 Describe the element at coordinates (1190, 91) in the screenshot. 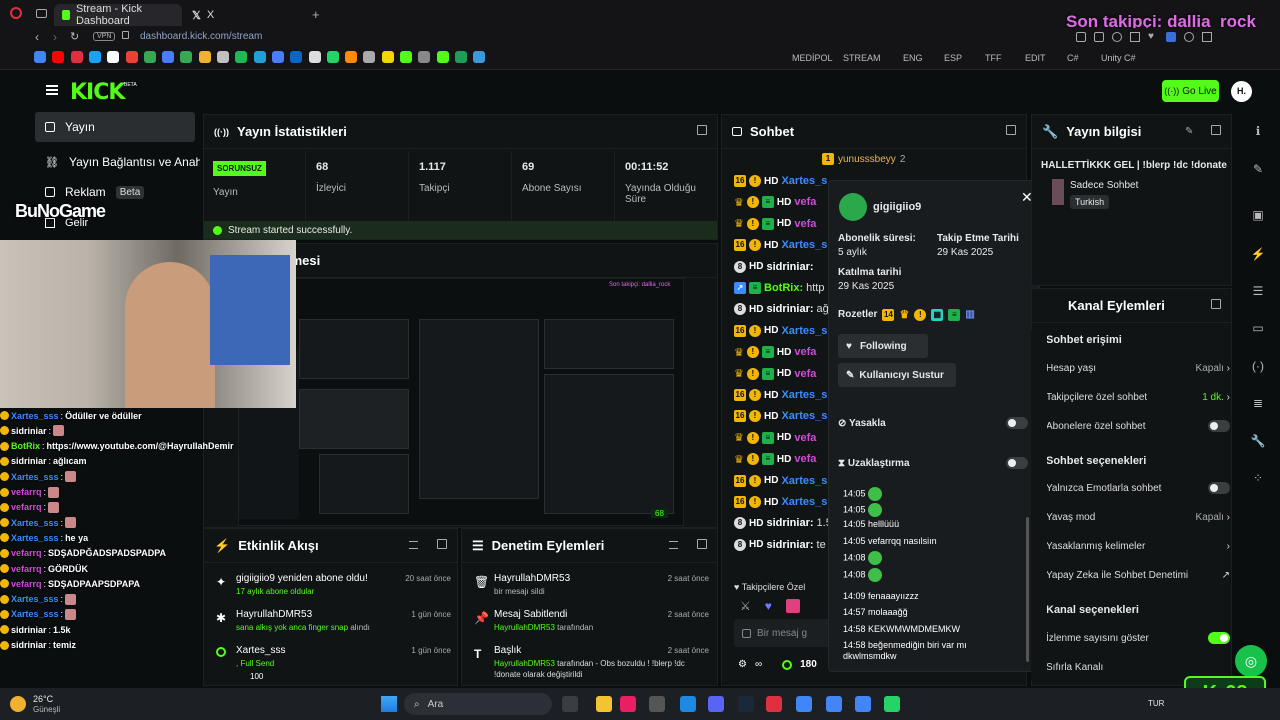

I see `go-live-button: ((·)) Go Live` at that location.